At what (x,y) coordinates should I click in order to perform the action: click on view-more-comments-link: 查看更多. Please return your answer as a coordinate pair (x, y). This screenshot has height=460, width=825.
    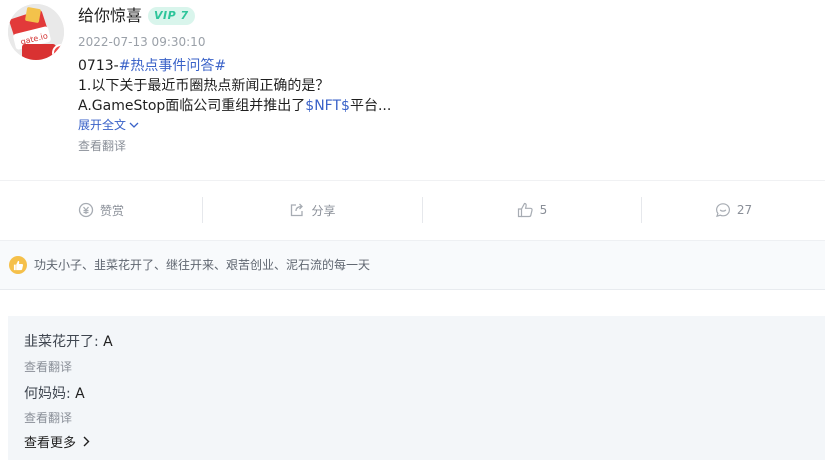
    Looking at the image, I should click on (57, 444).